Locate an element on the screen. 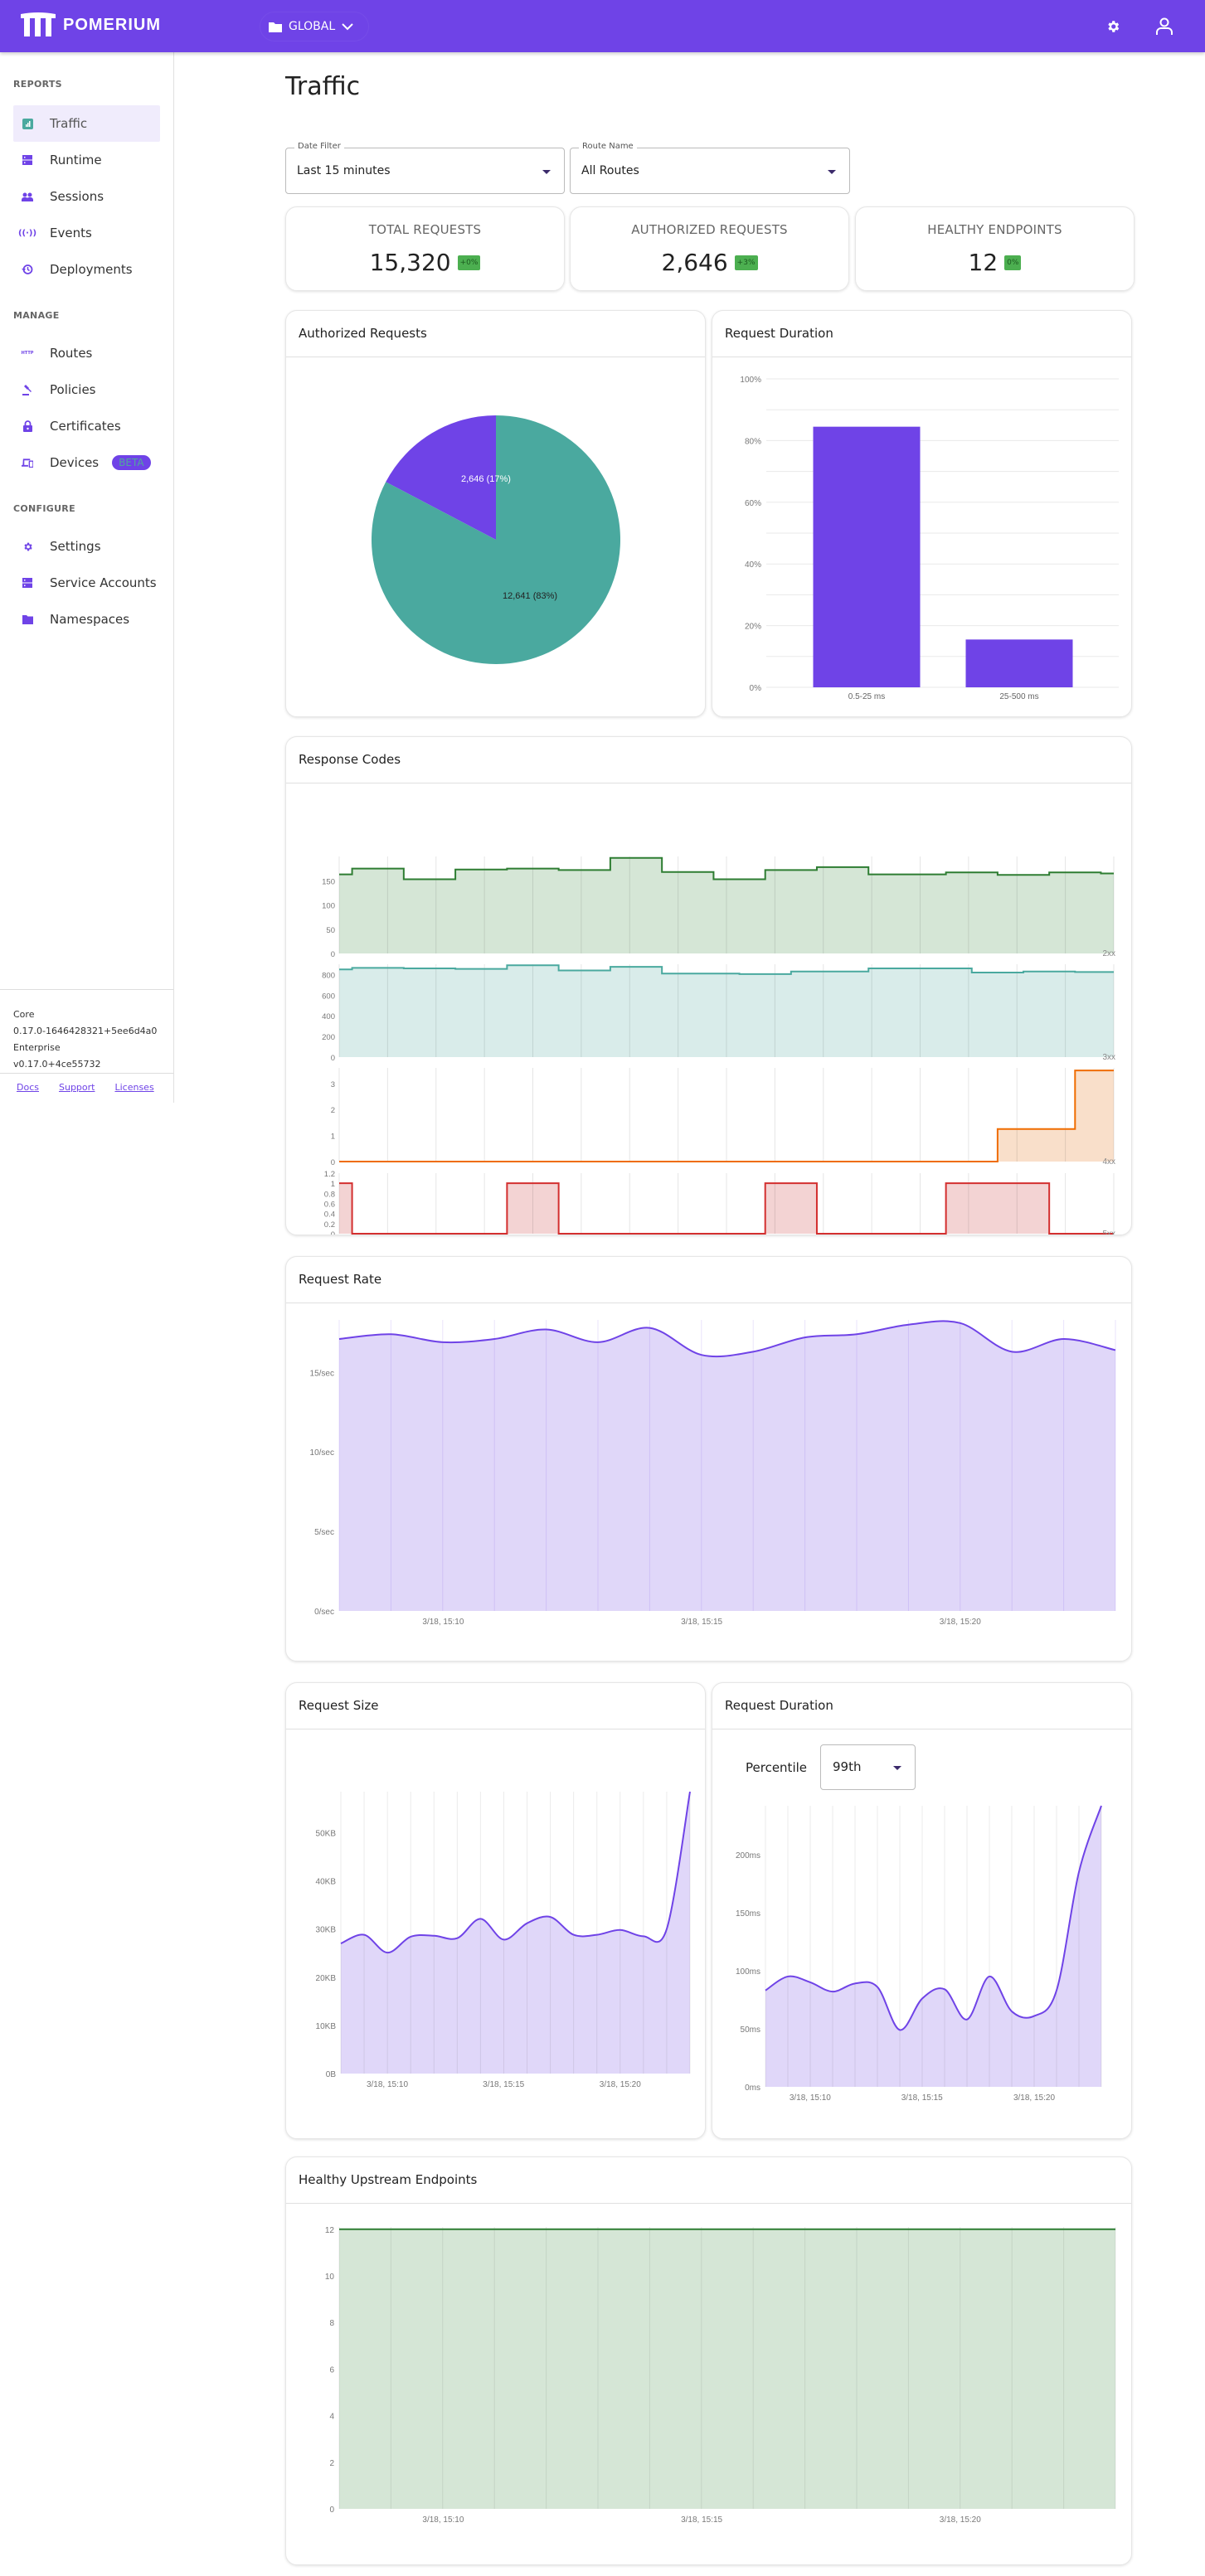 Image resolution: width=1205 pixels, height=2576 pixels. top-bar: POMERIUM GLOBAL is located at coordinates (602, 26).